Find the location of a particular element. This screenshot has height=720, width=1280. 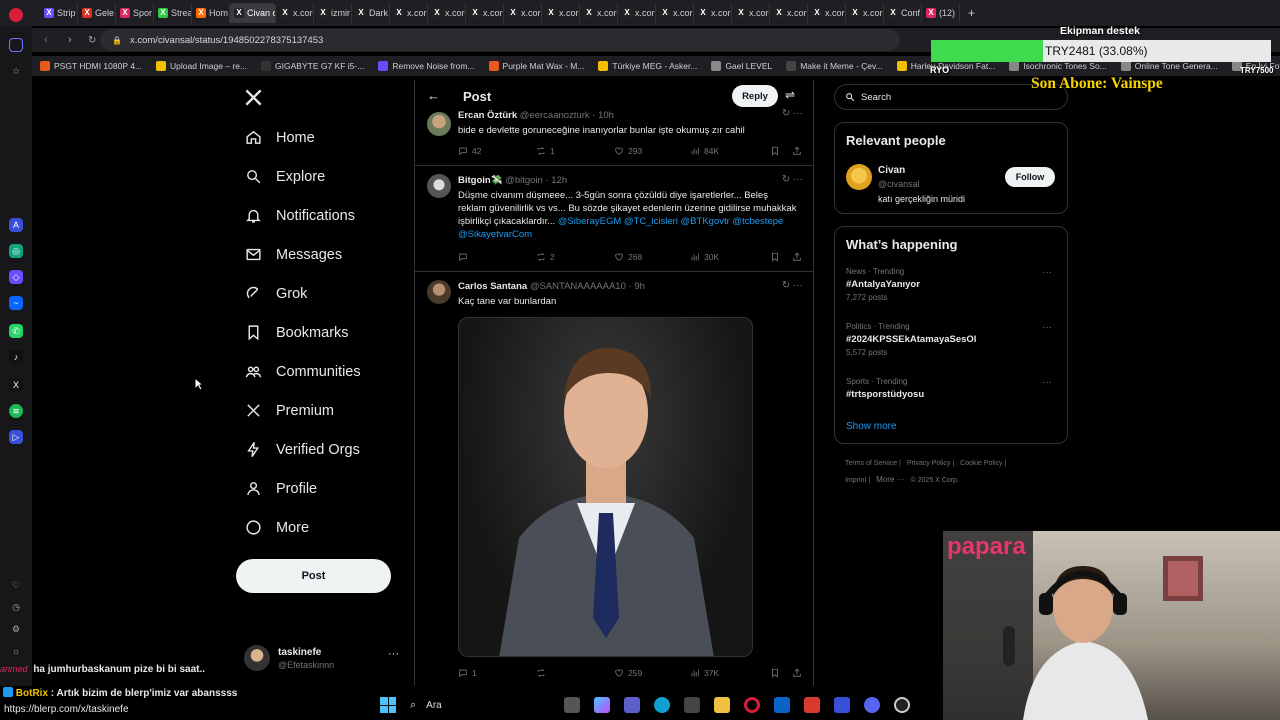

filter-icon: ⇌ is located at coordinates (790, 95).